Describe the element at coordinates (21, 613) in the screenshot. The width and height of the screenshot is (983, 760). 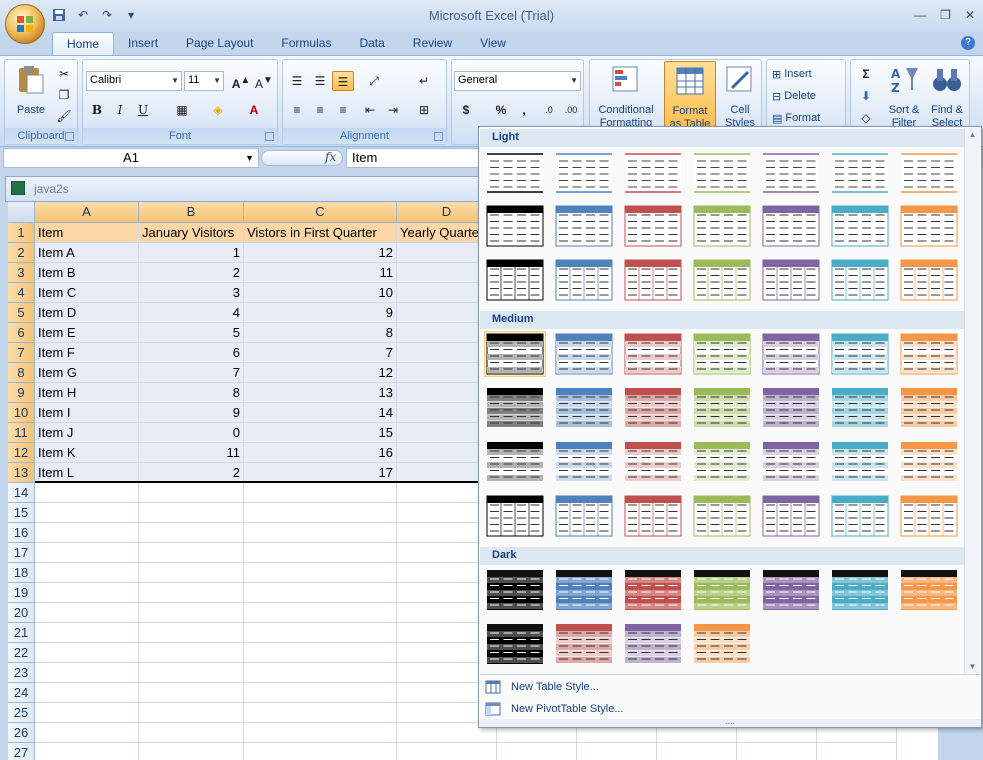
I see `row-header: 20` at that location.